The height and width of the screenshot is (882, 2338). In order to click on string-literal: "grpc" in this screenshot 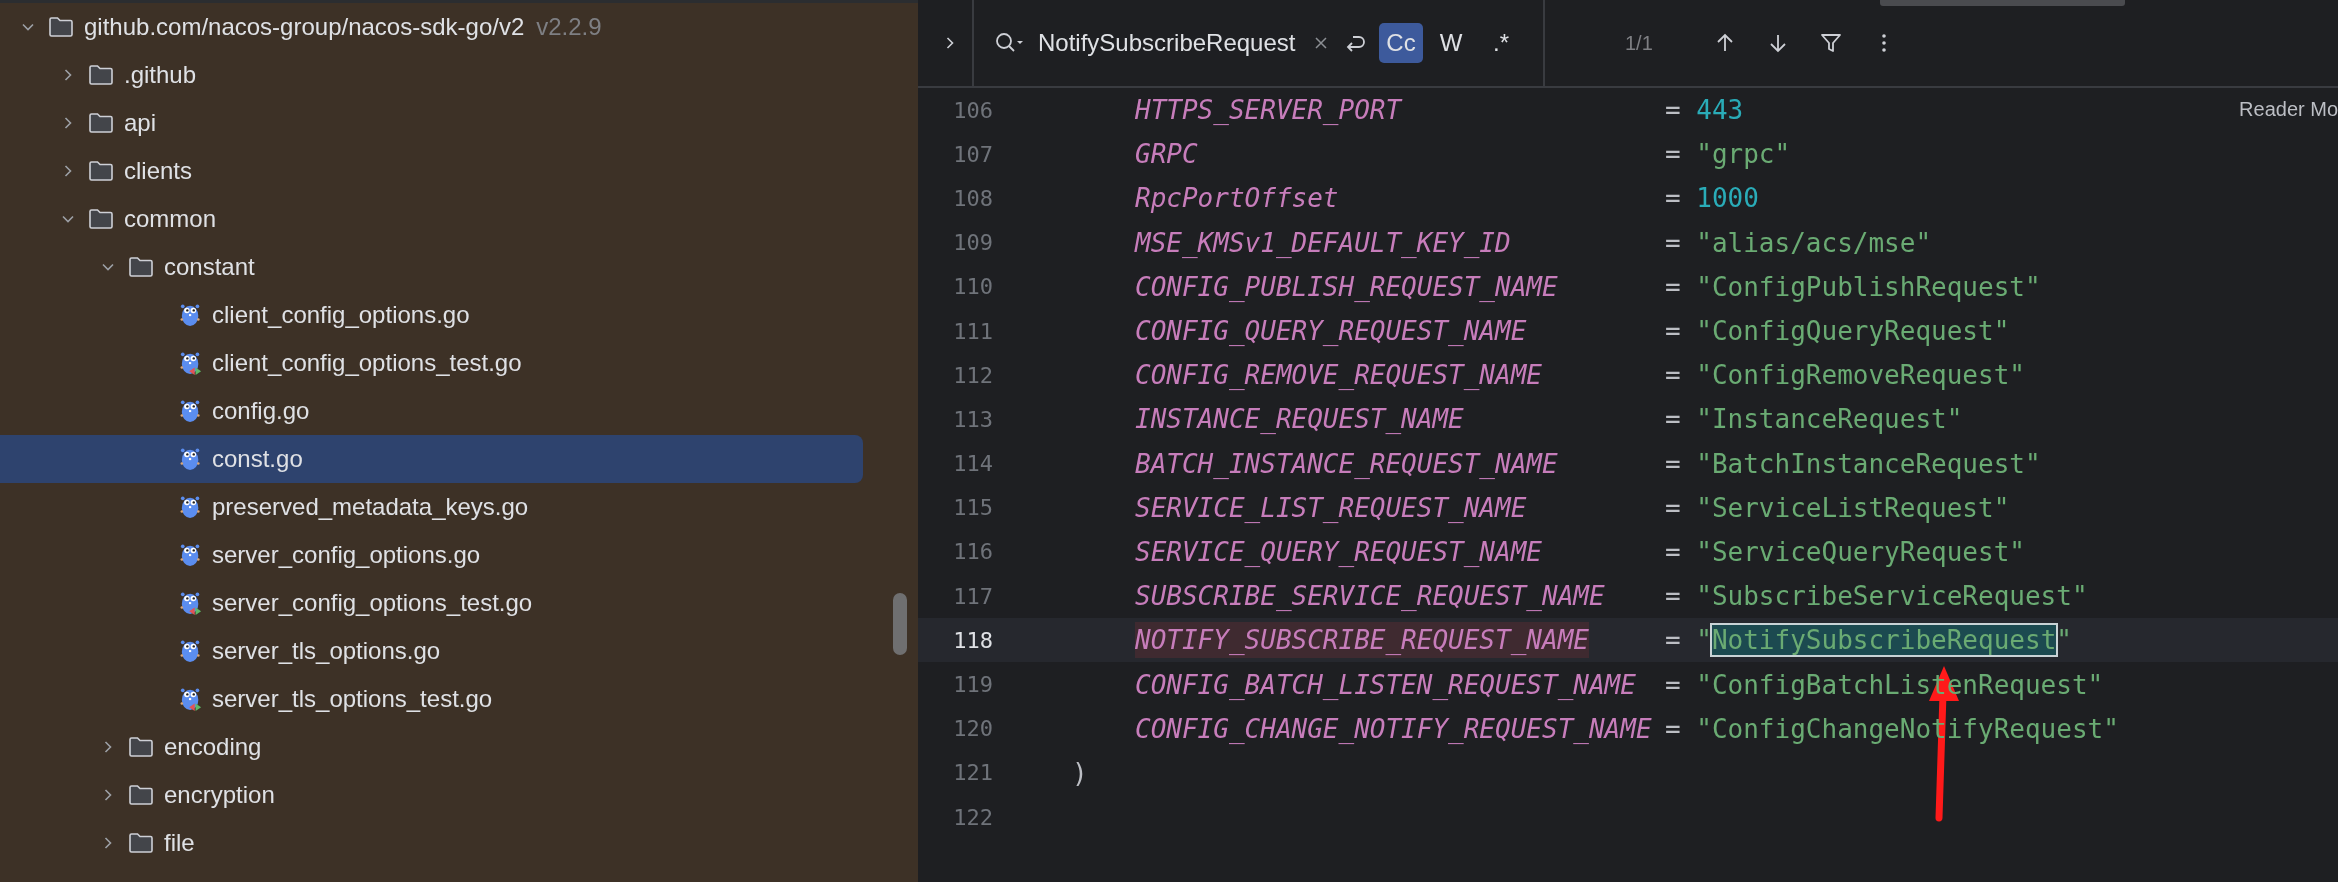, I will do `click(1743, 154)`.